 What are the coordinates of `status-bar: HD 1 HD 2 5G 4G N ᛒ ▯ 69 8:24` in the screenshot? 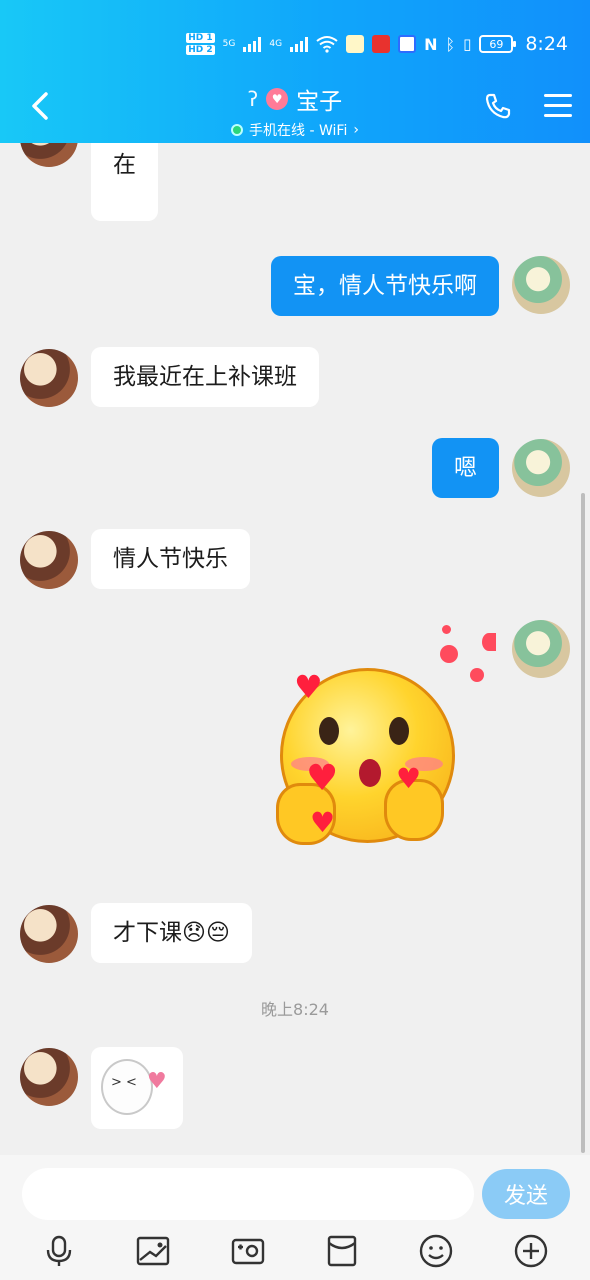 It's located at (377, 44).